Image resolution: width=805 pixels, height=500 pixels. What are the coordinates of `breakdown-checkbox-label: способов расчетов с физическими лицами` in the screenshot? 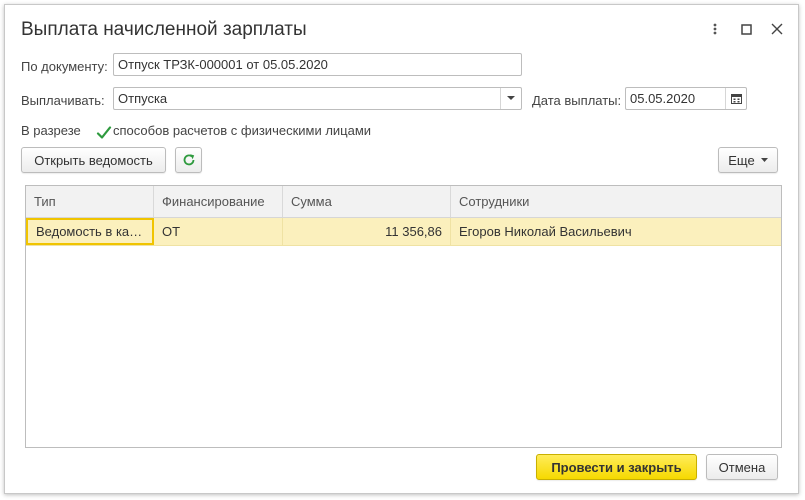 It's located at (242, 130).